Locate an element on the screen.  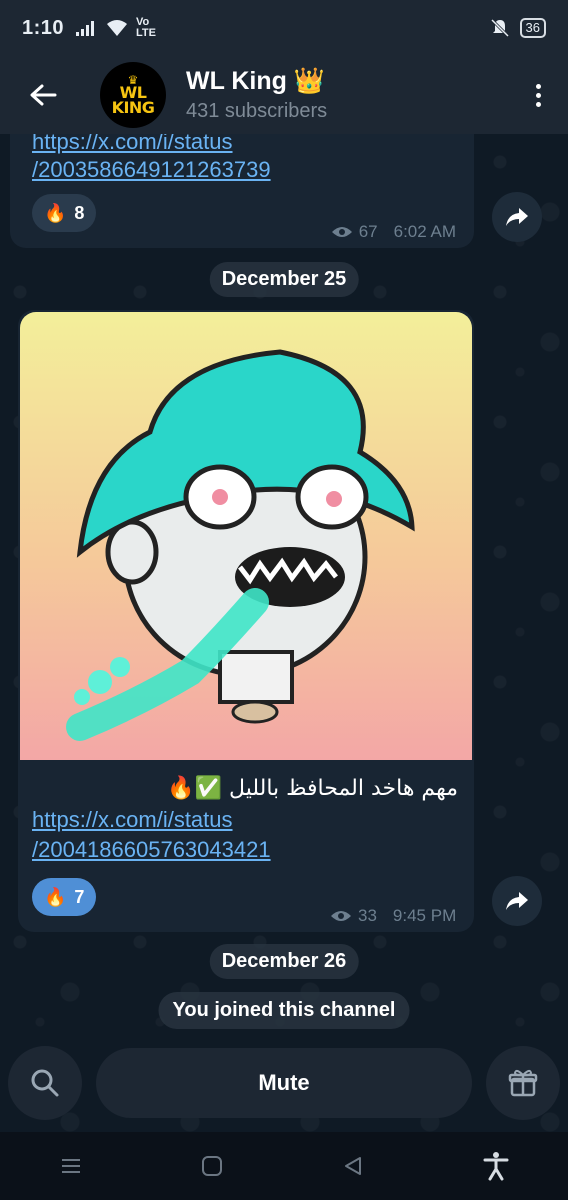
channel-avatar: ♛ WL KING is located at coordinates (133, 95).